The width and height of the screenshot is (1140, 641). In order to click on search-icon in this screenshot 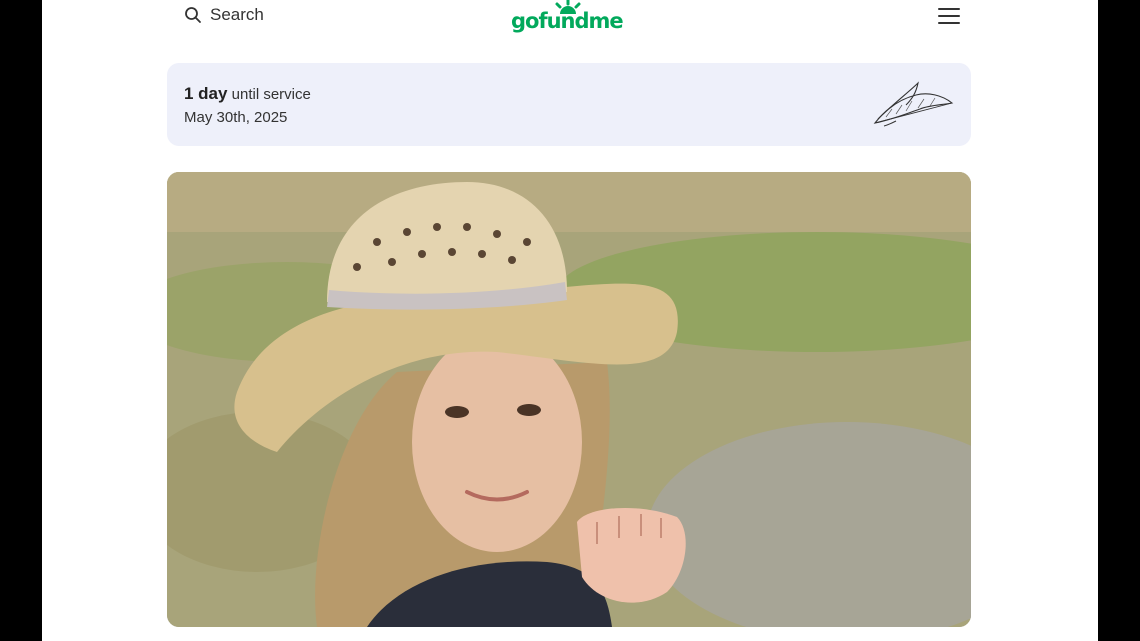, I will do `click(193, 15)`.